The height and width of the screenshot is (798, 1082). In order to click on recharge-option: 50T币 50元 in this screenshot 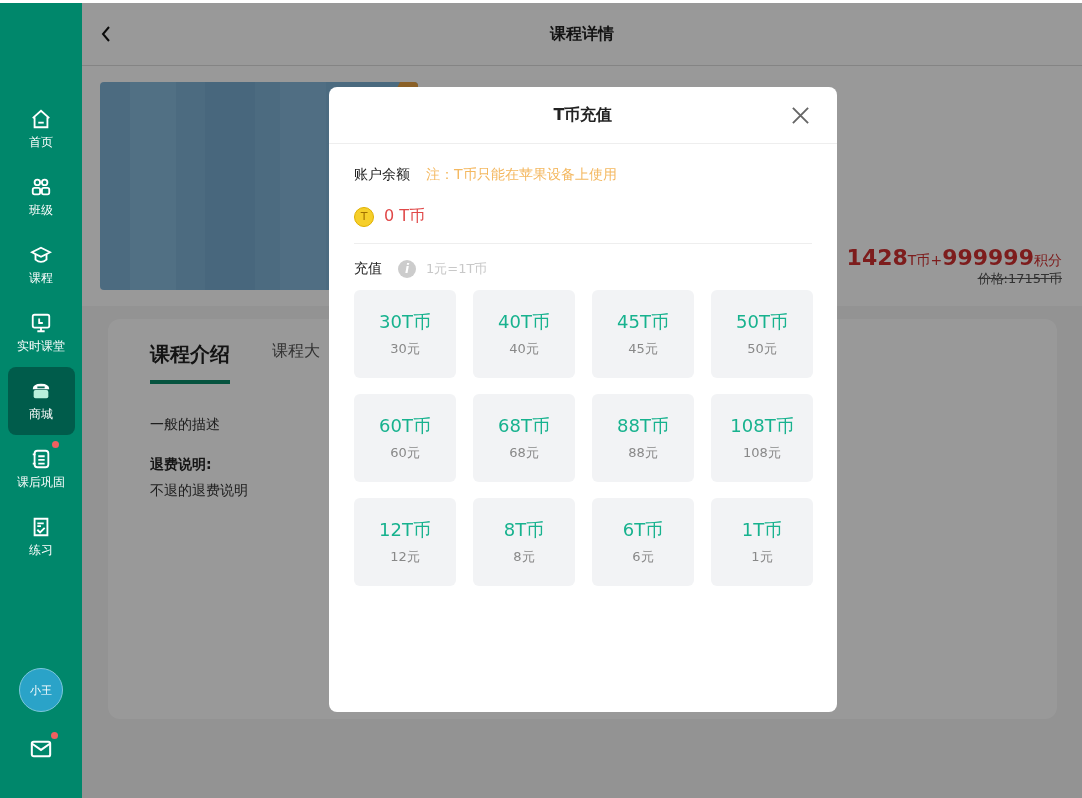, I will do `click(762, 334)`.